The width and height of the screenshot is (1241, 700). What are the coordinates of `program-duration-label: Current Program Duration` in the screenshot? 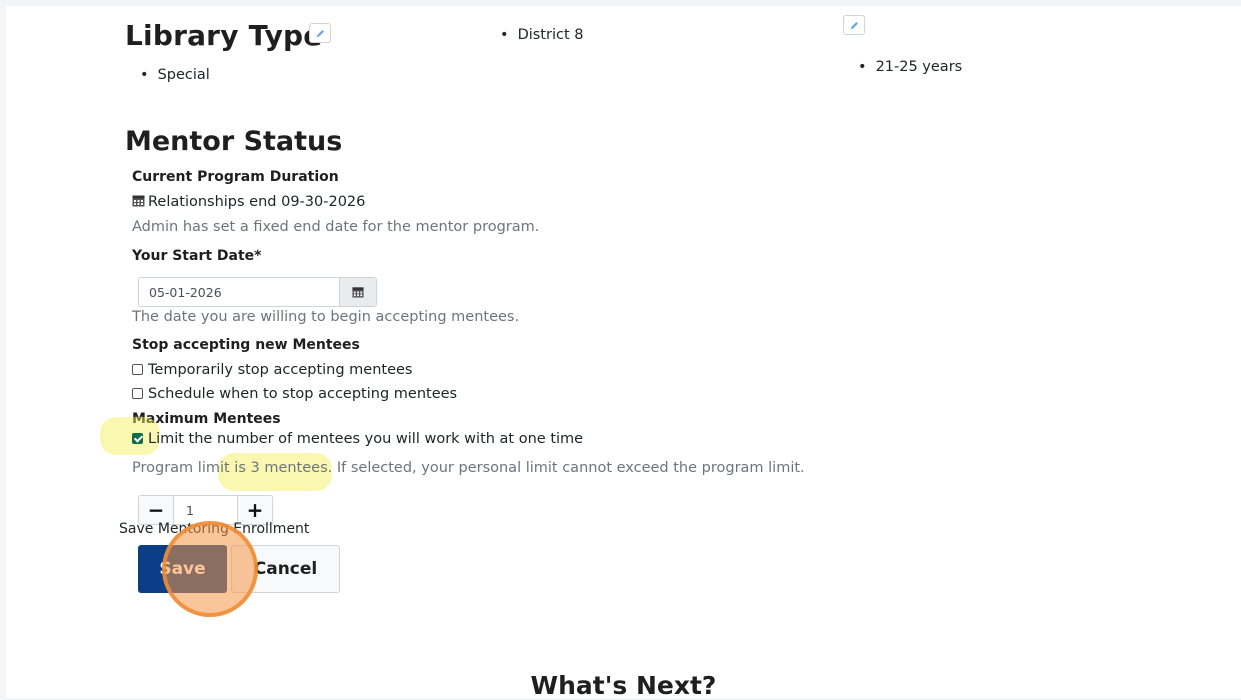 It's located at (235, 177).